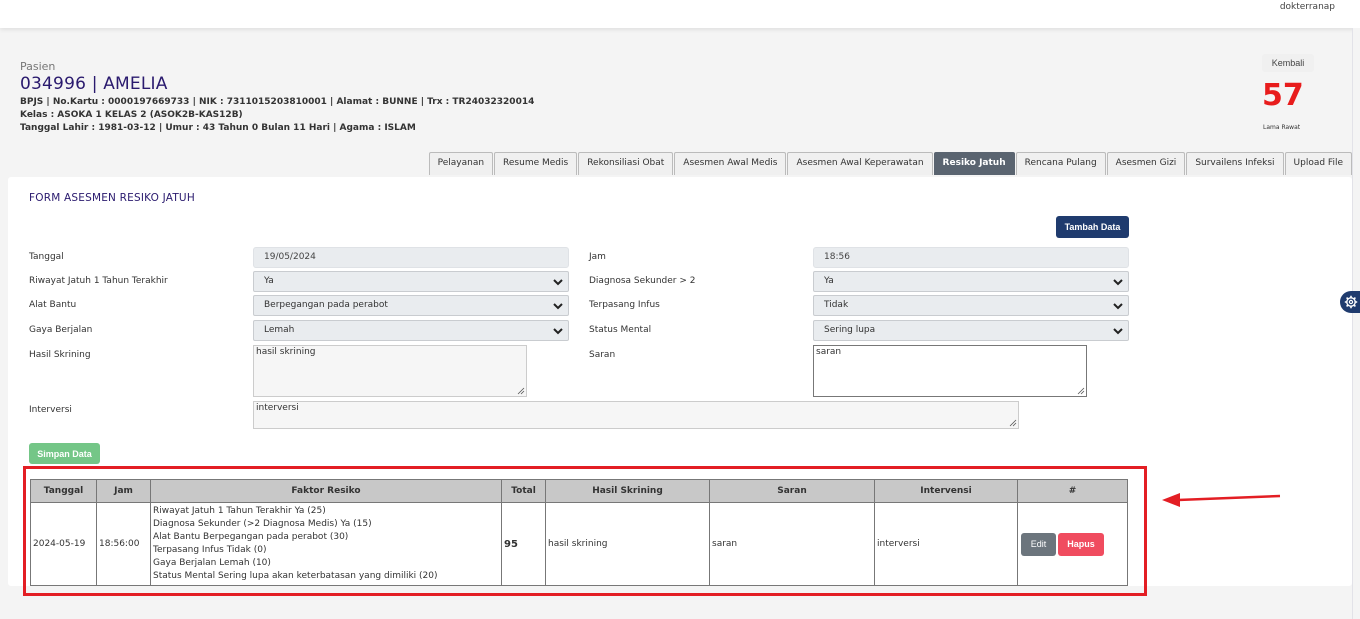 Image resolution: width=1360 pixels, height=619 pixels. What do you see at coordinates (829, 281) in the screenshot?
I see `diagnosa-sekunder-value: Ya` at bounding box center [829, 281].